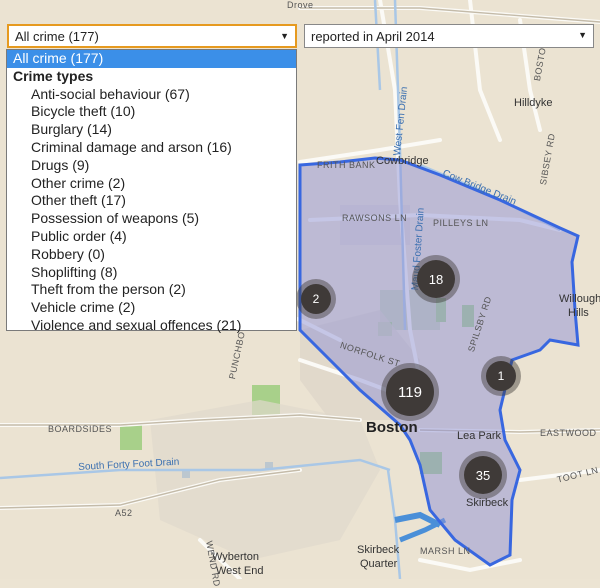 Image resolution: width=600 pixels, height=588 pixels. I want to click on map-label-lea-park: Lea Park, so click(479, 436).